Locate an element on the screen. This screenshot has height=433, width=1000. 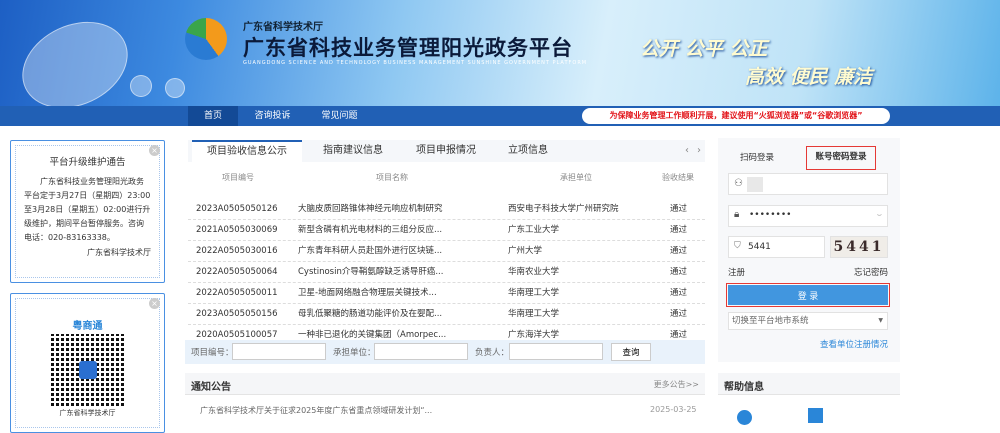
nav-home: 首页 is located at coordinates (213, 116).